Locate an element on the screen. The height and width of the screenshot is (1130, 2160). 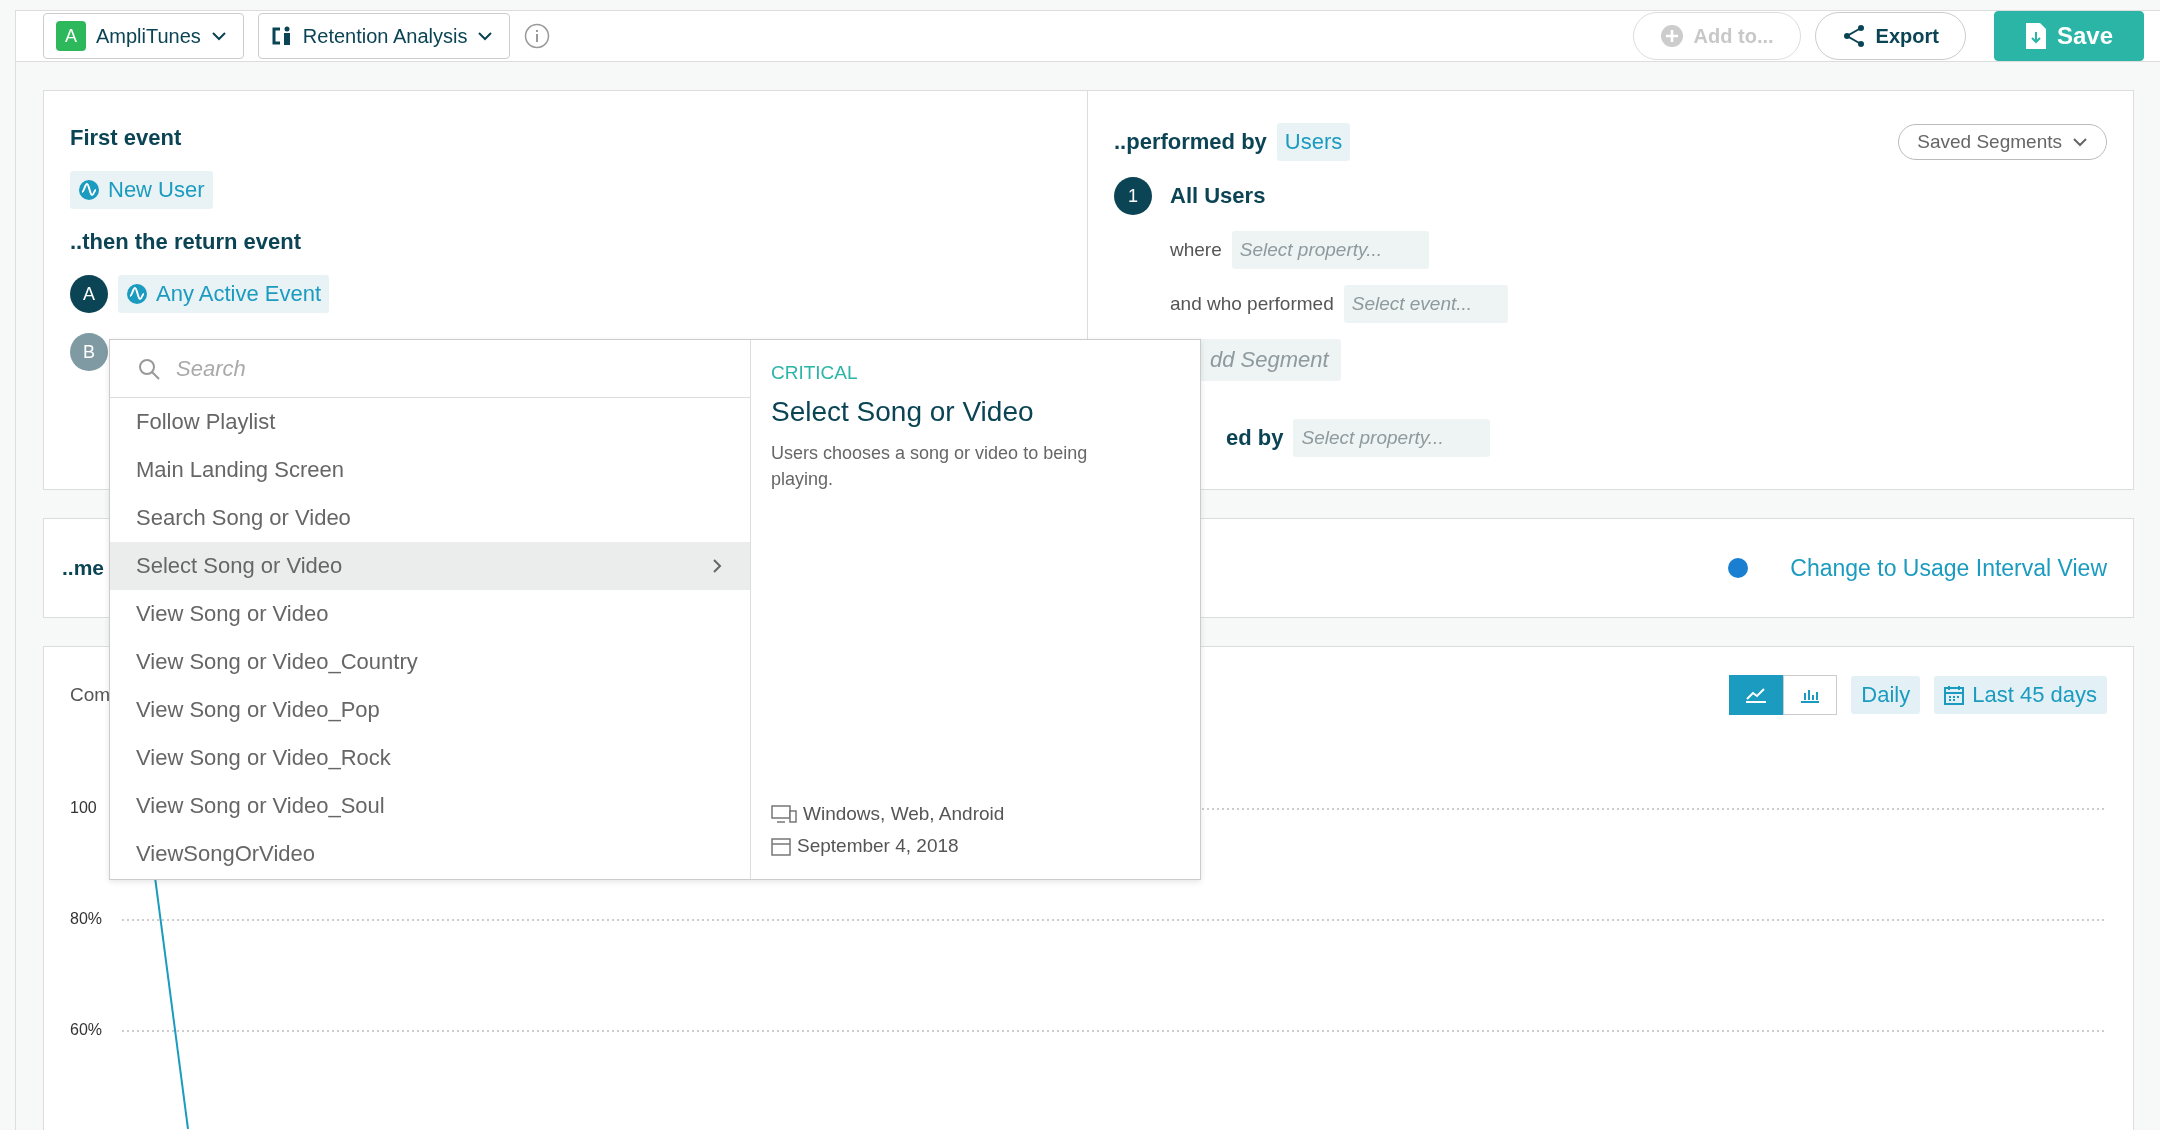
status-dot is located at coordinates (1738, 568).